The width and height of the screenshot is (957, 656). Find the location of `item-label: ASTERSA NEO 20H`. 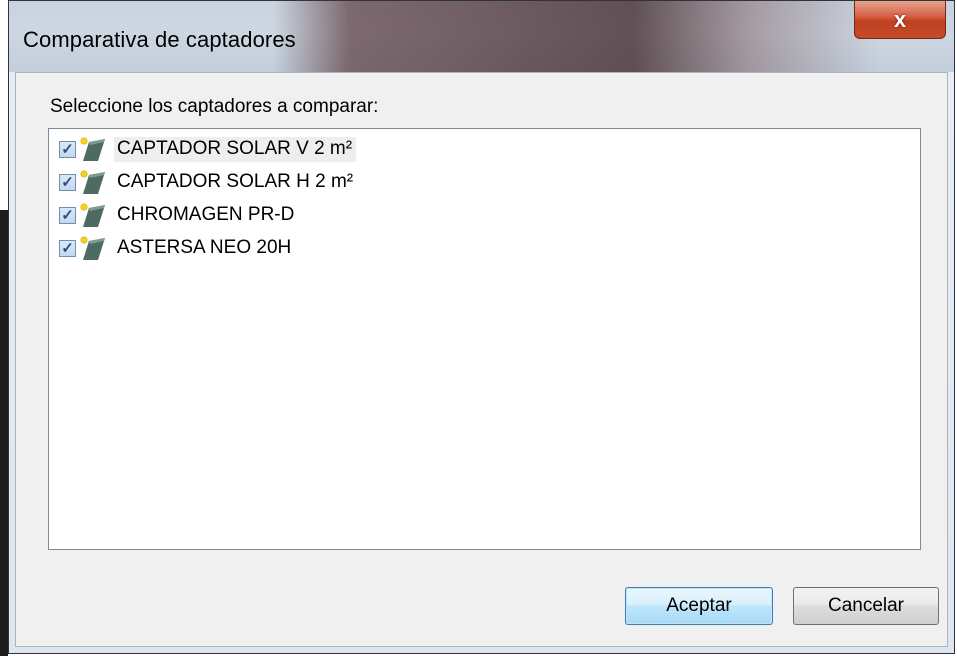

item-label: ASTERSA NEO 20H is located at coordinates (204, 247).